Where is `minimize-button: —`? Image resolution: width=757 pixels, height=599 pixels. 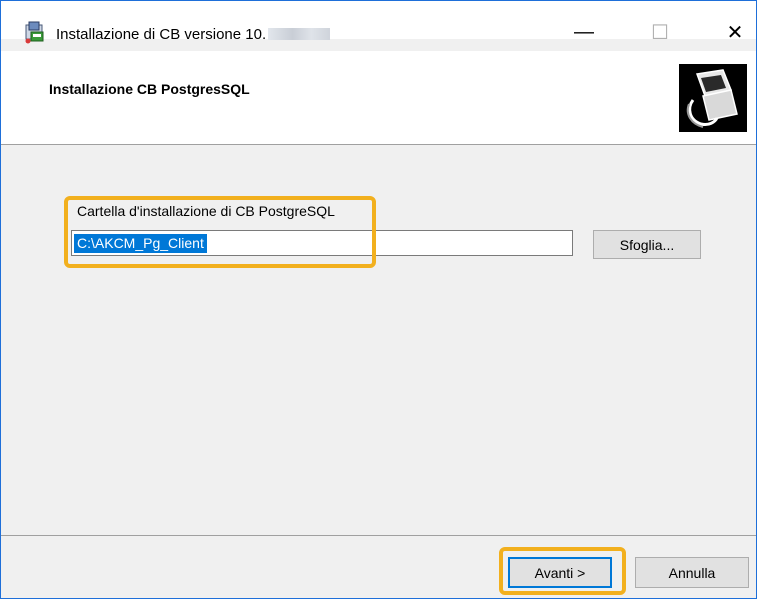
minimize-button: — is located at coordinates (584, 32).